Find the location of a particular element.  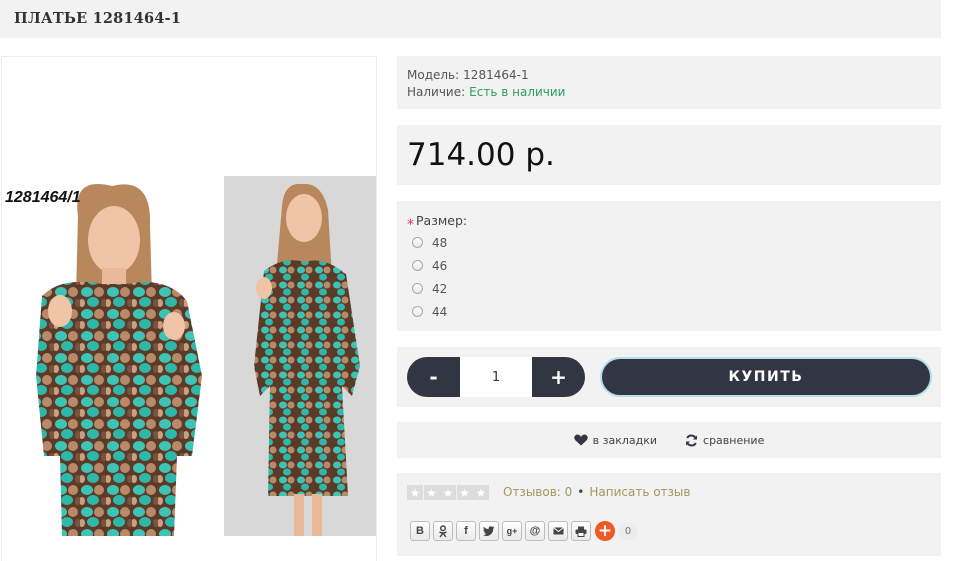

size-option-header: * Размер: is located at coordinates (669, 223).